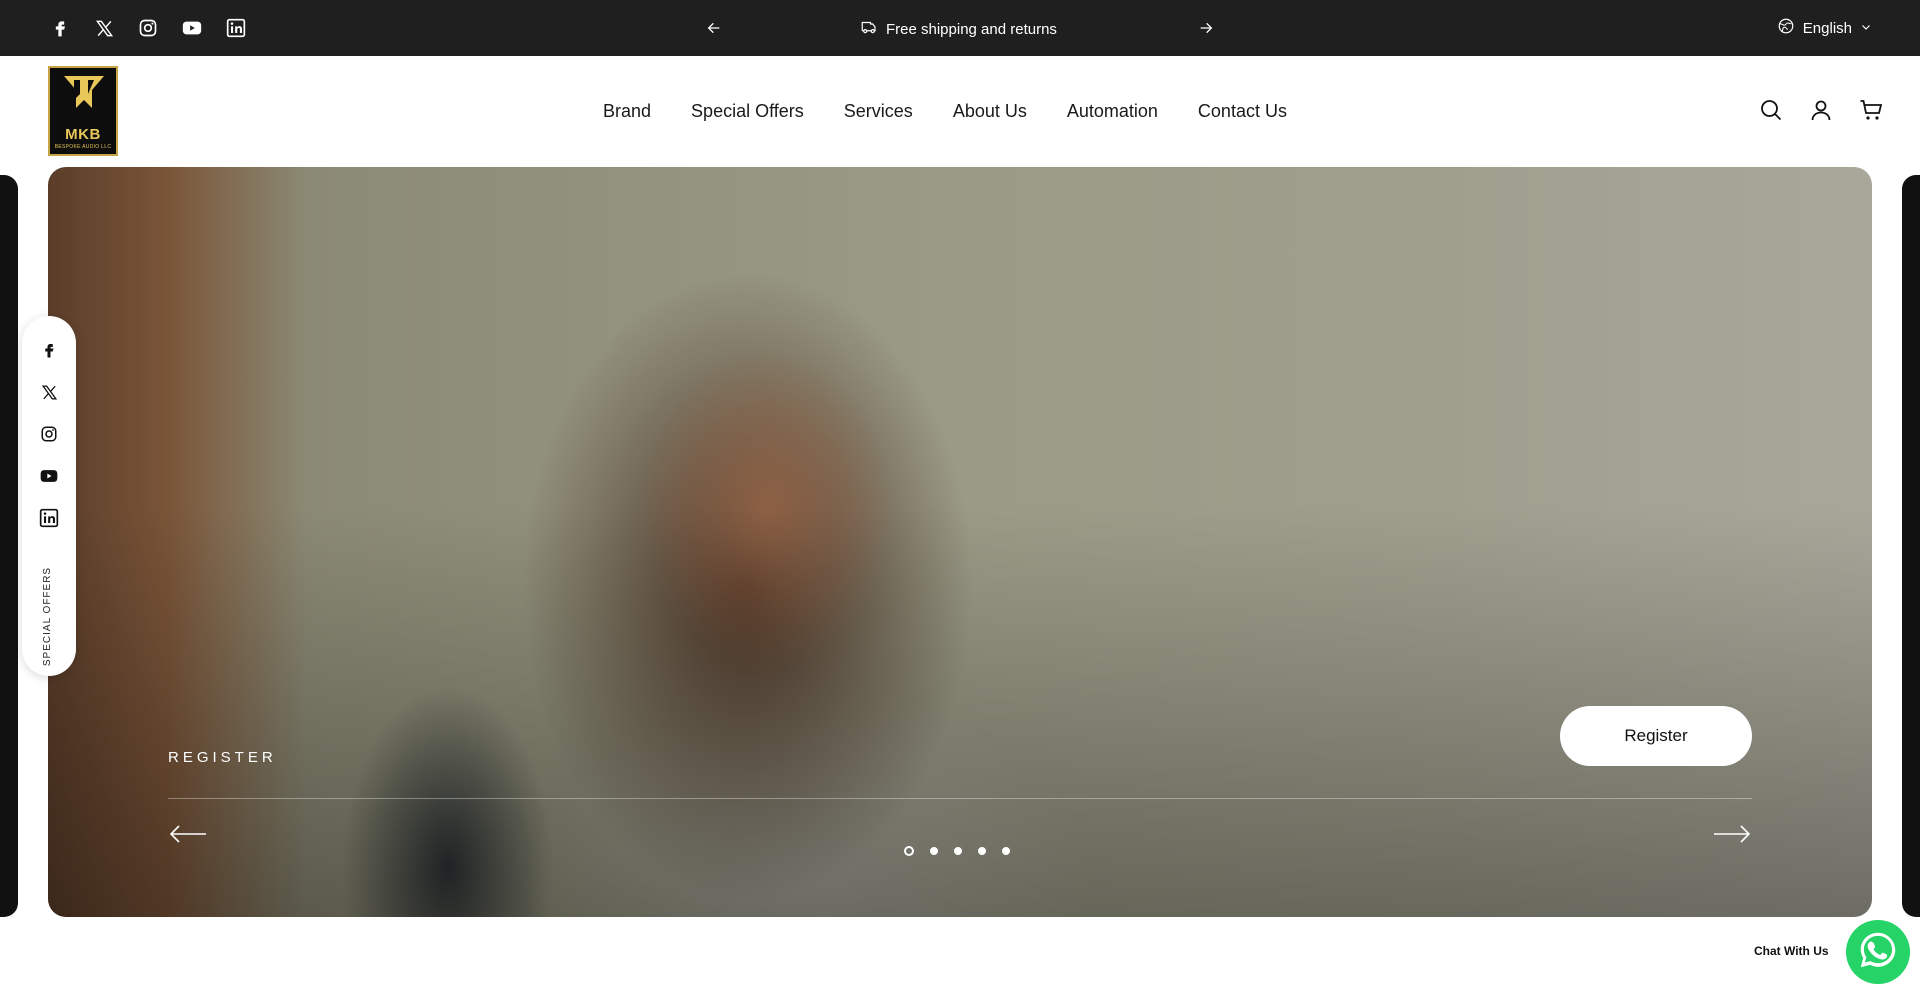 The height and width of the screenshot is (993, 1920). I want to click on truck-icon, so click(869, 29).